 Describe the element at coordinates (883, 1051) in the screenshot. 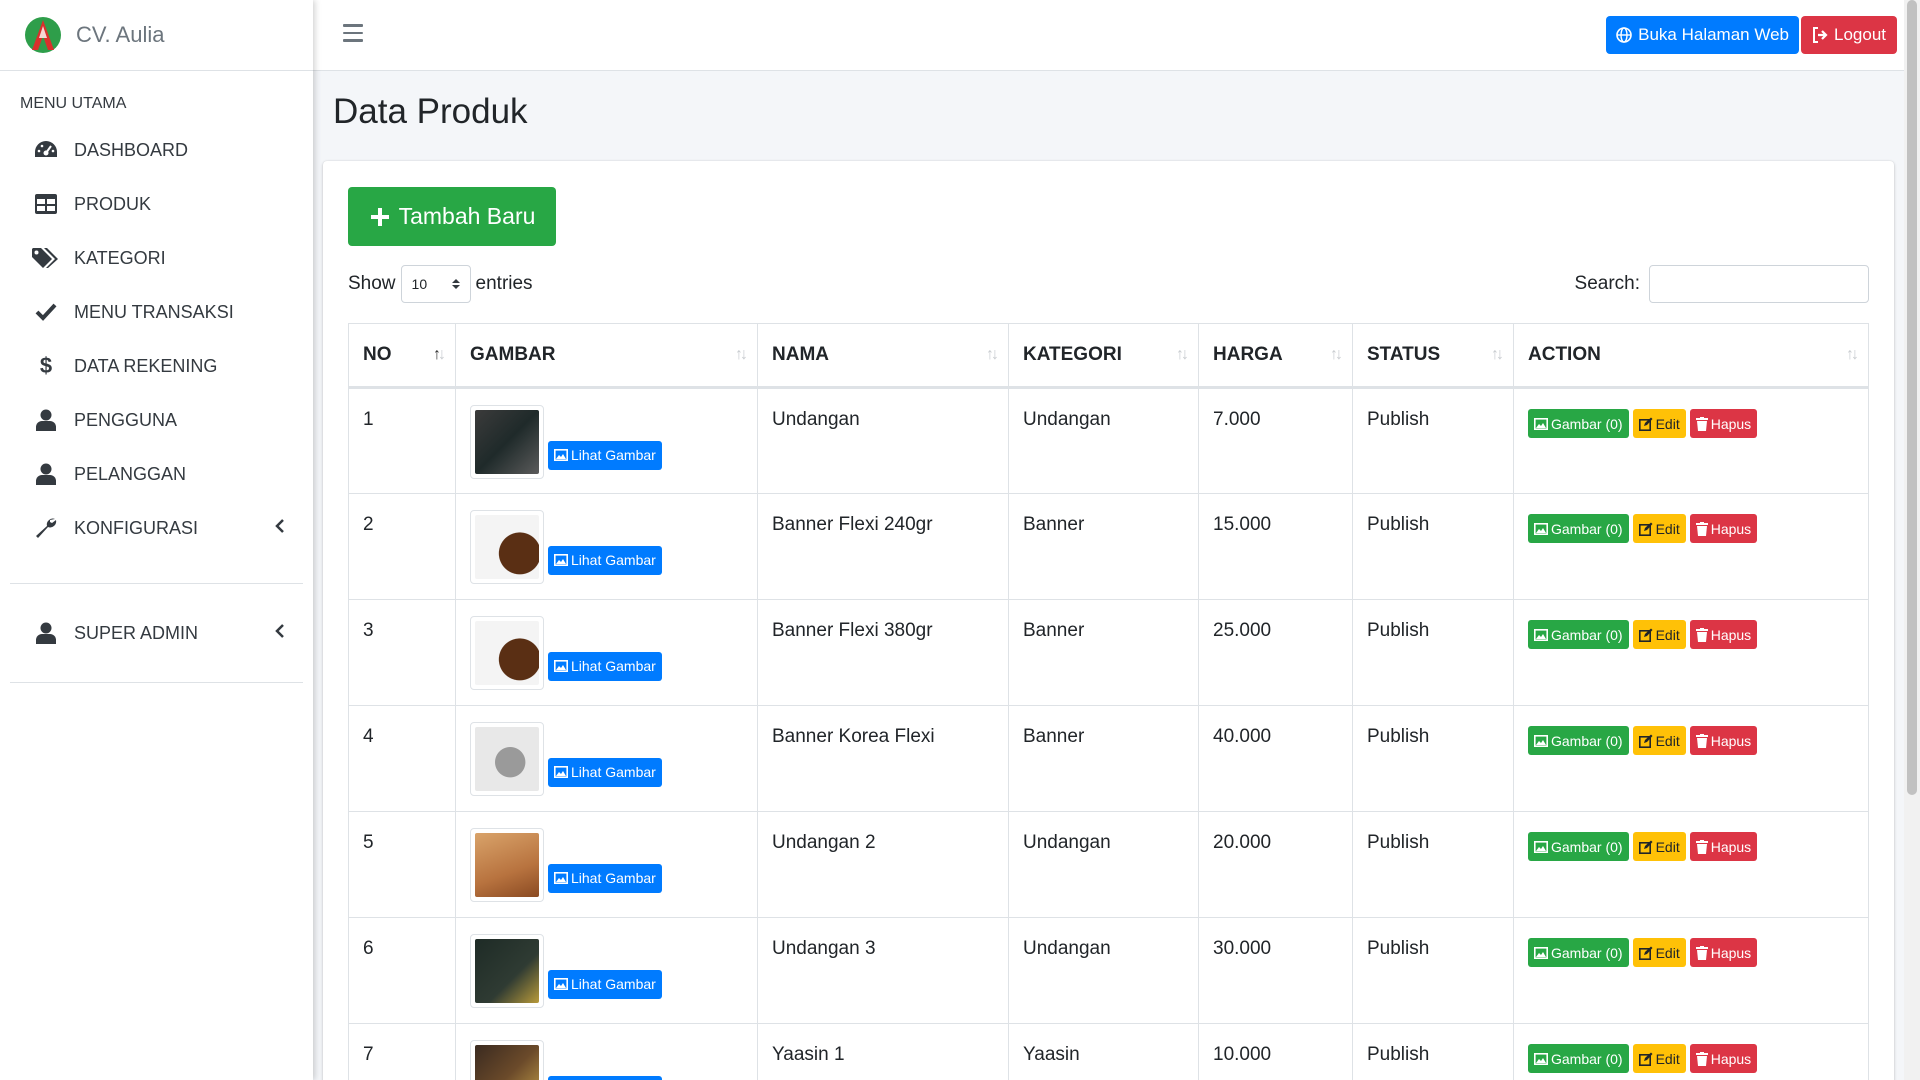

I see `cell-nama: Yaasin 1` at that location.